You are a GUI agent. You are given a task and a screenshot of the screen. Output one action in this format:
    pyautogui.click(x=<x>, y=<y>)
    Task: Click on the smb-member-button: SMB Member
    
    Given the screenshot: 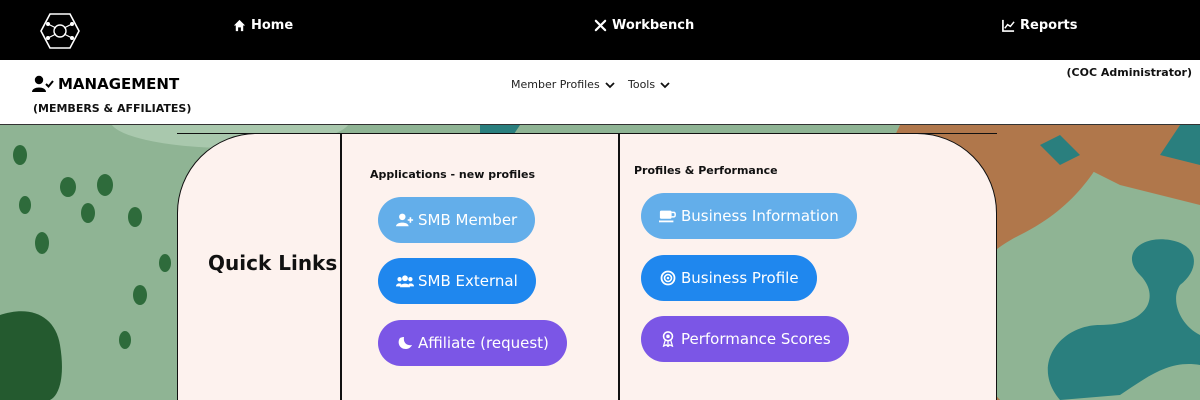 What is the action you would take?
    pyautogui.click(x=457, y=220)
    